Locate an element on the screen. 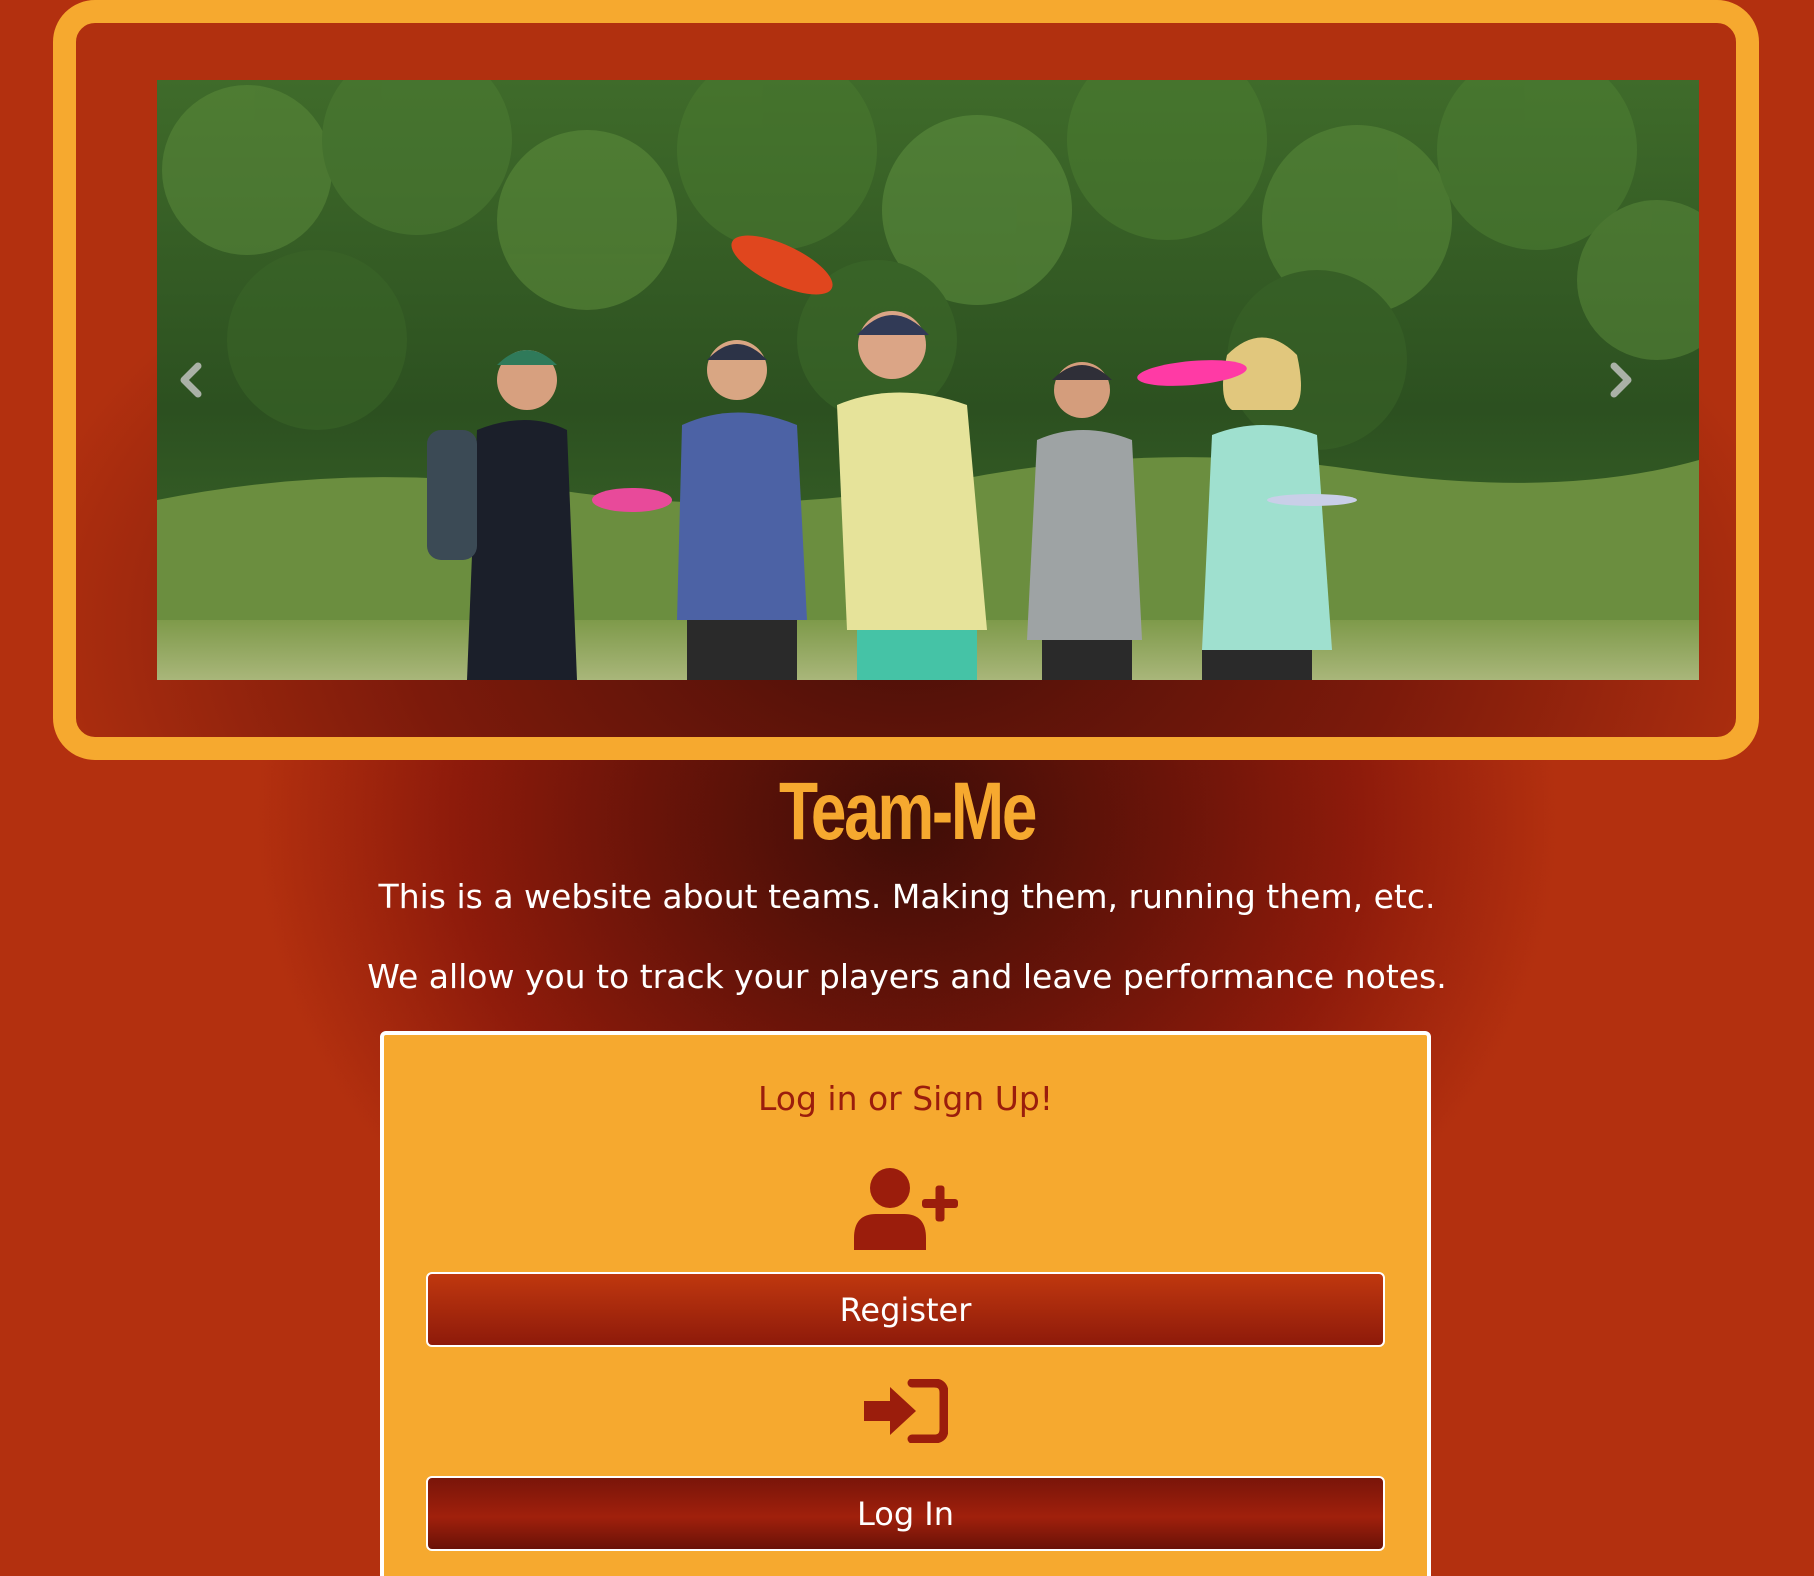 The width and height of the screenshot is (1814, 1576). user-plus-icon is located at coordinates (905, 1209).